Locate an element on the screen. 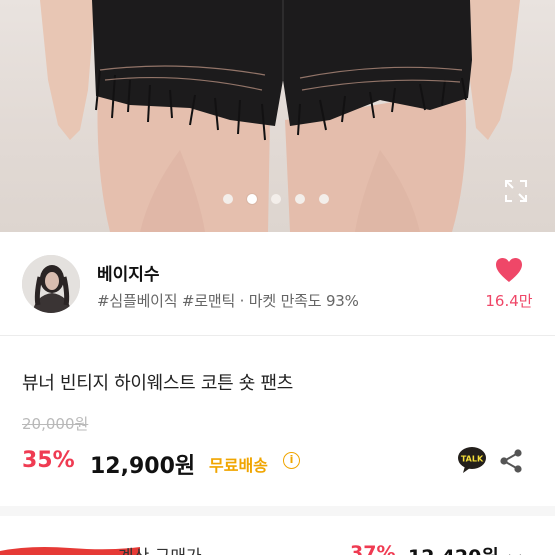  section-divider is located at coordinates (277, 511).